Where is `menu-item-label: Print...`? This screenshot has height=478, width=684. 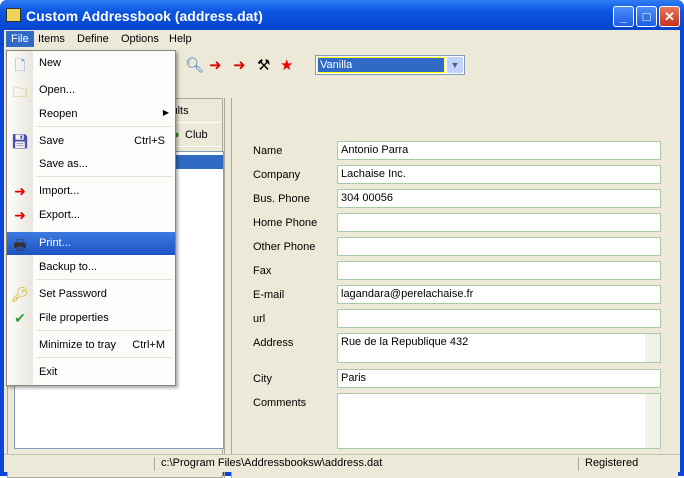
menu-item-label: Print... is located at coordinates (55, 243).